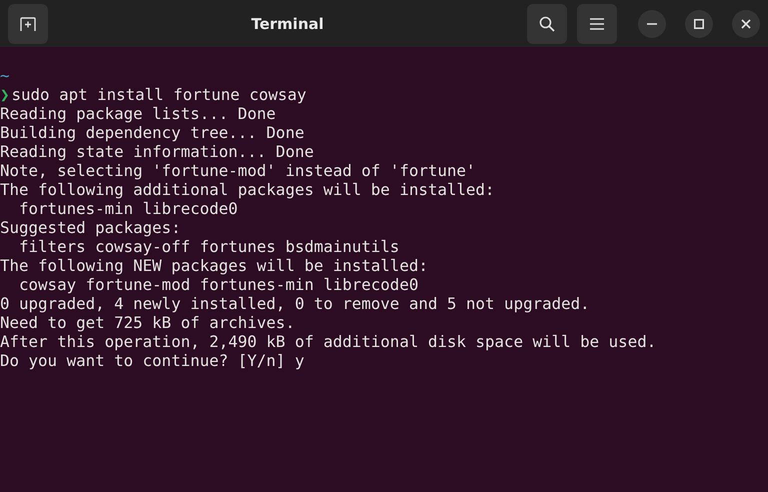 The height and width of the screenshot is (492, 768). Describe the element at coordinates (209, 246) in the screenshot. I see `output-line: filters cowsay-off fortunes bsdmainutils` at that location.